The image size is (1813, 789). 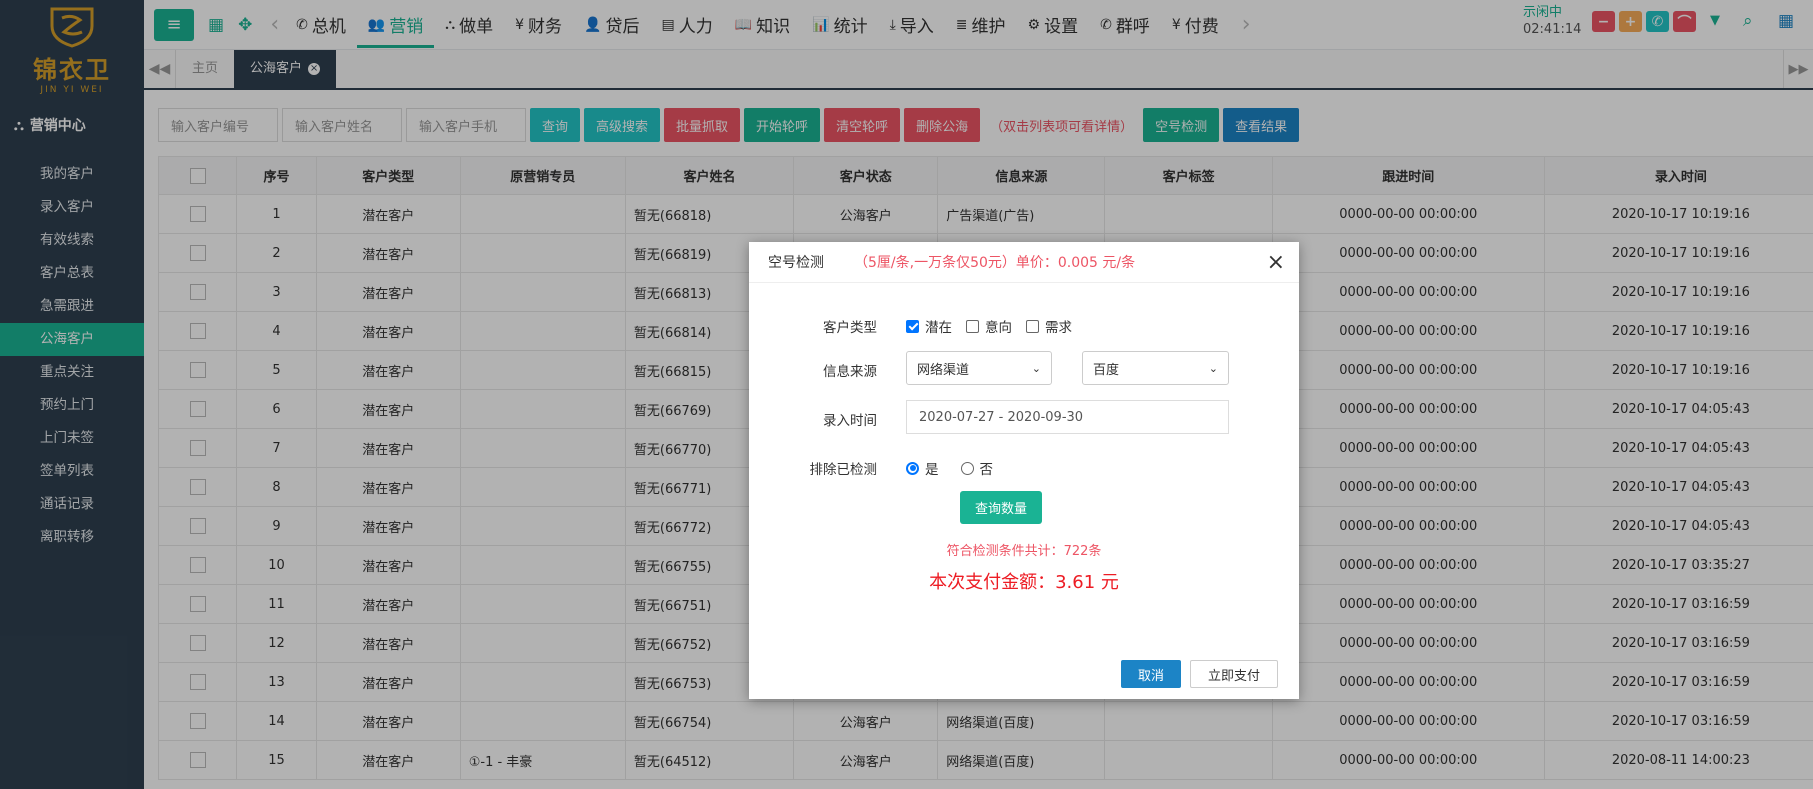 I want to click on source-sub-select-value: 百度, so click(x=1106, y=370).